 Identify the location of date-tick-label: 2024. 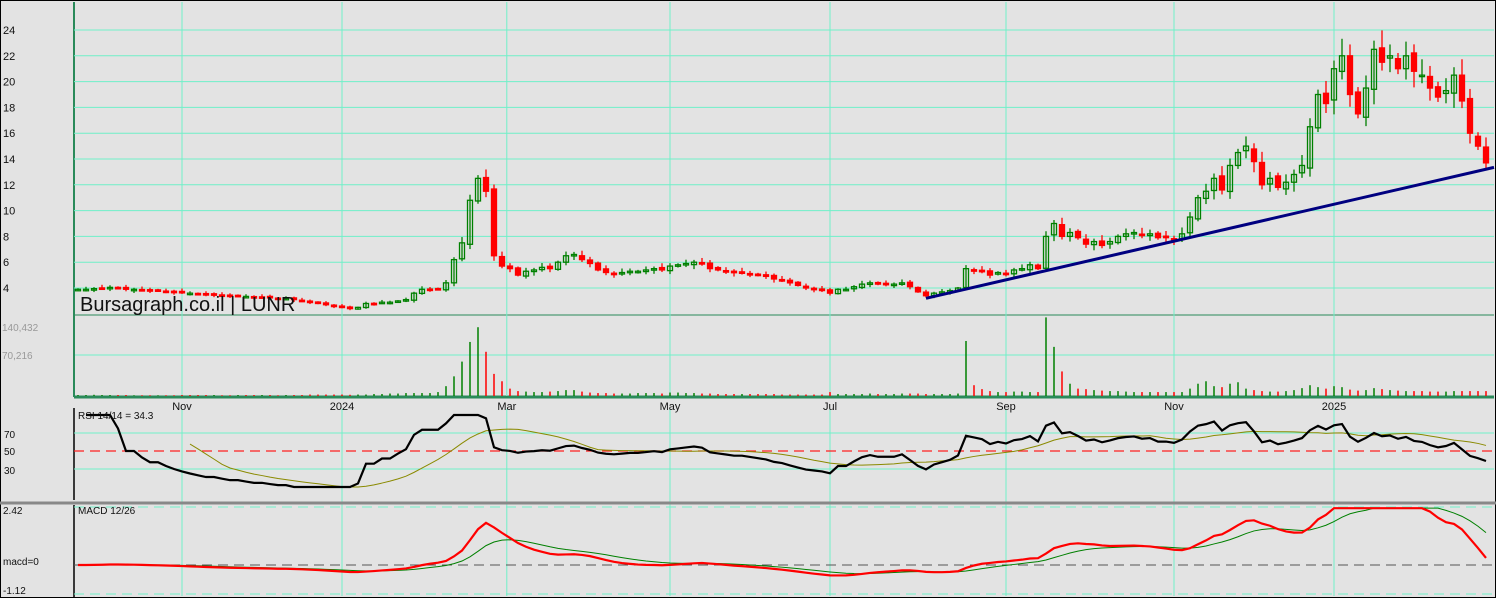
(342, 407).